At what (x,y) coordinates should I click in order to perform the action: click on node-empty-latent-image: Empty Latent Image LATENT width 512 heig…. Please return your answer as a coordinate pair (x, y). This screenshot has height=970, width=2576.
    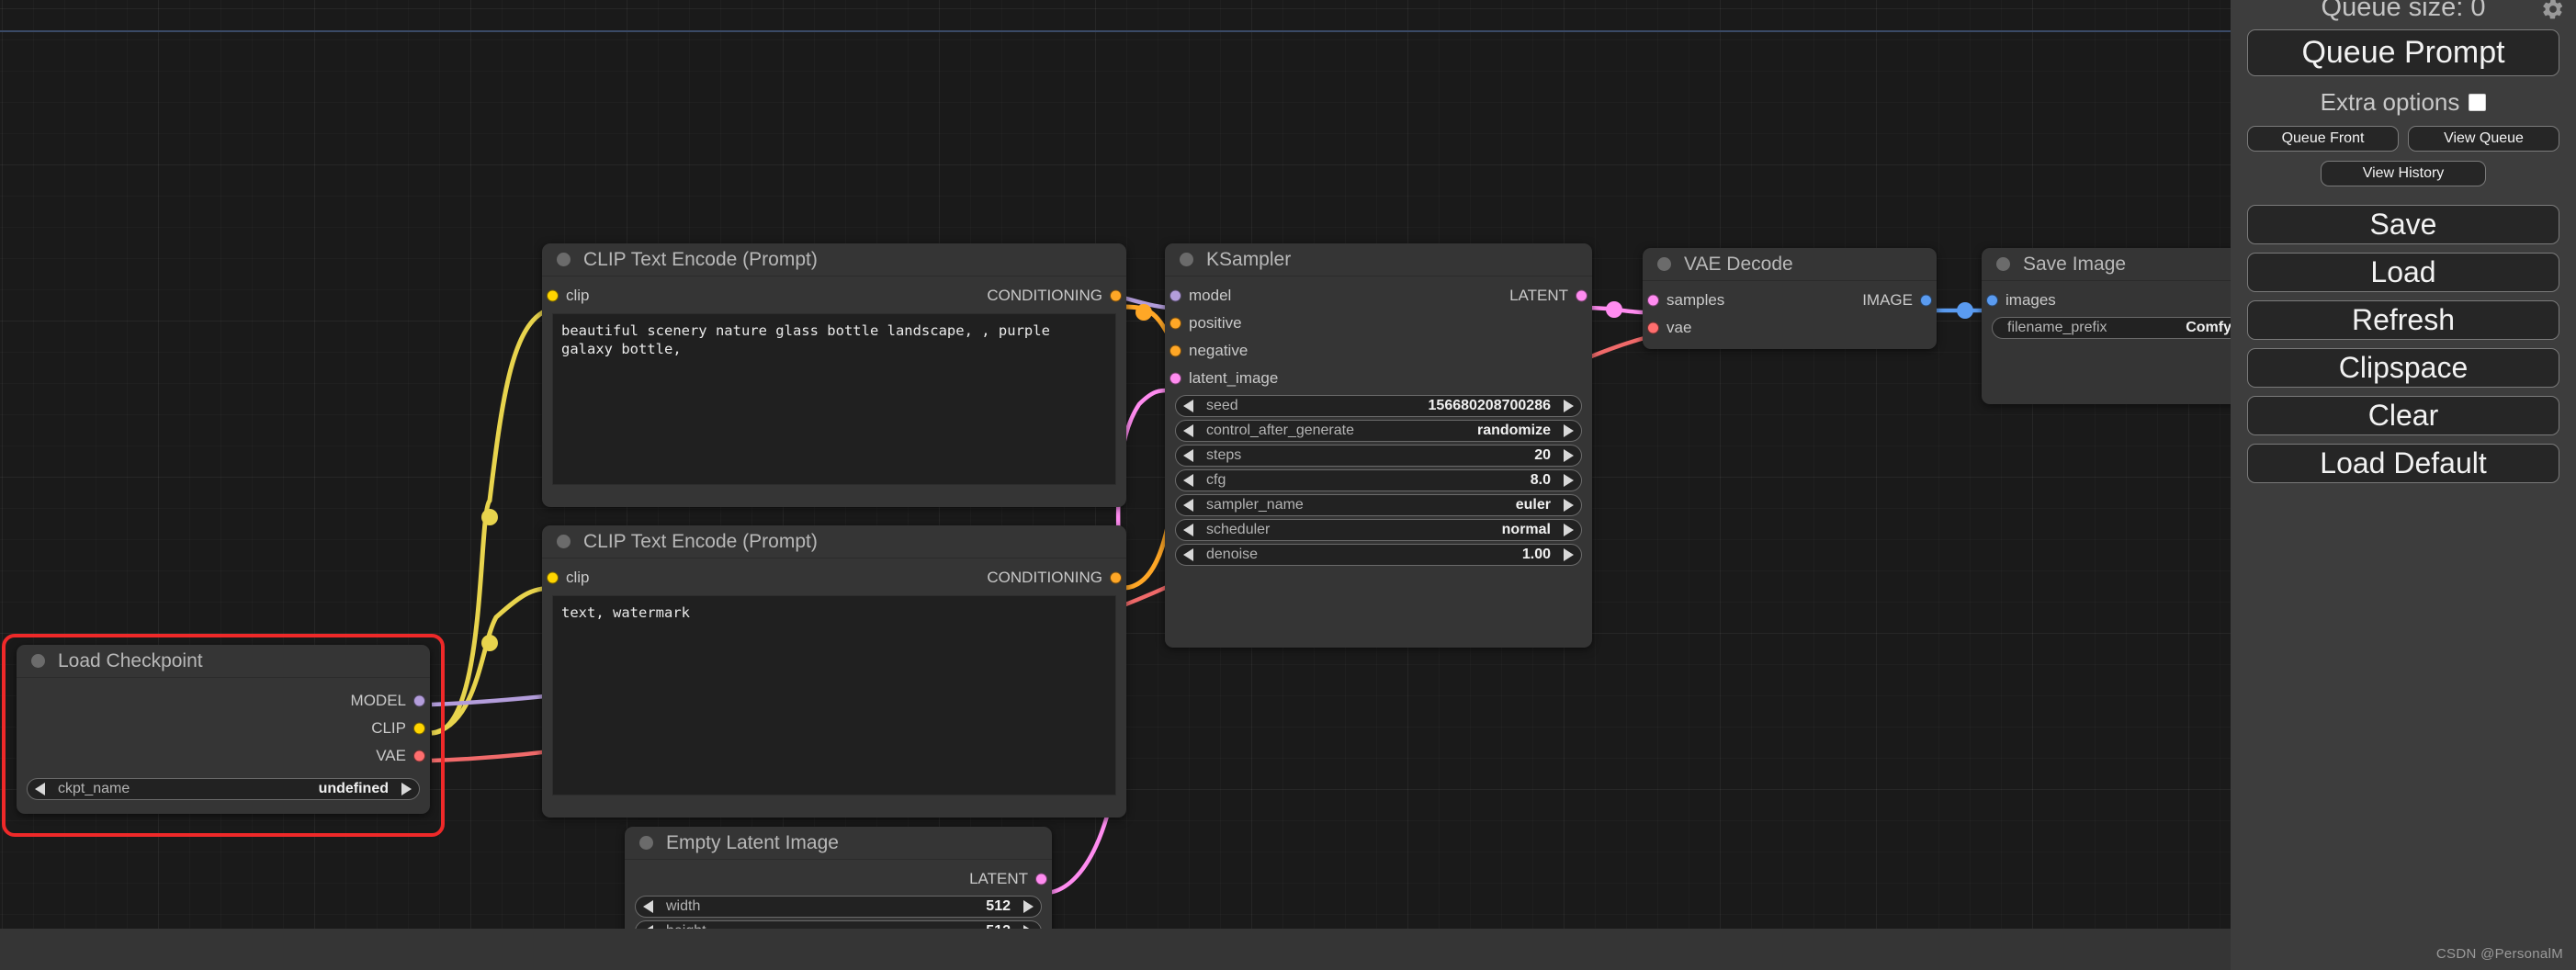
    Looking at the image, I should click on (838, 878).